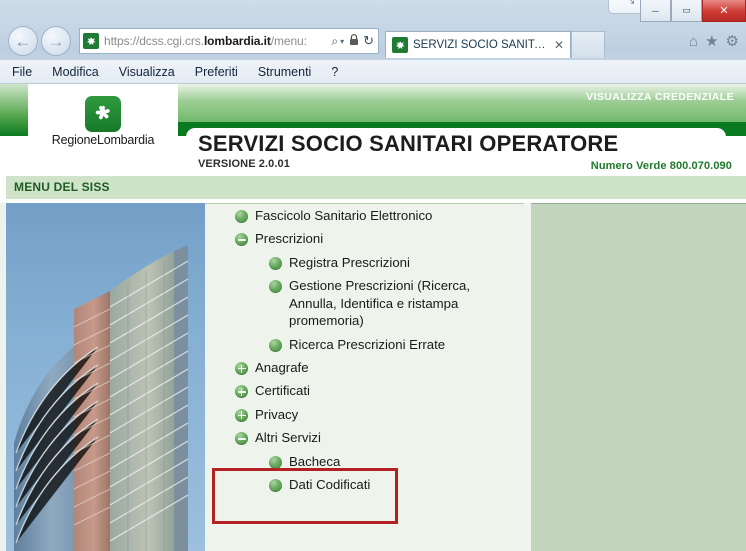  I want to click on menu-item-label: Privacy, so click(277, 414).